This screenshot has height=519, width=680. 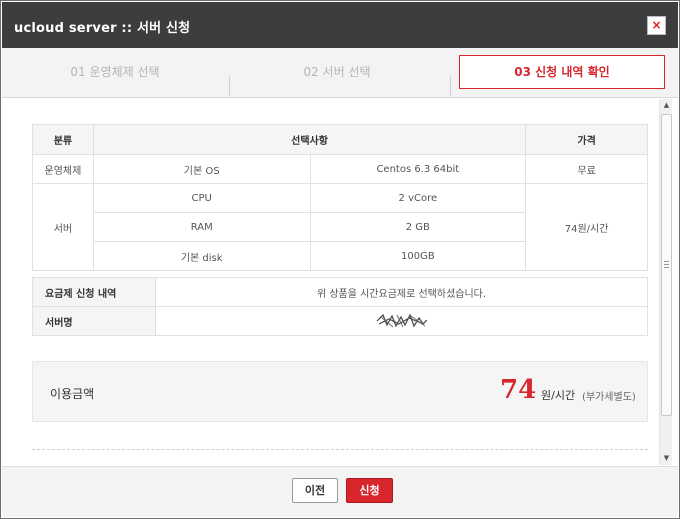 I want to click on price-label: 이용금액, so click(x=72, y=394).